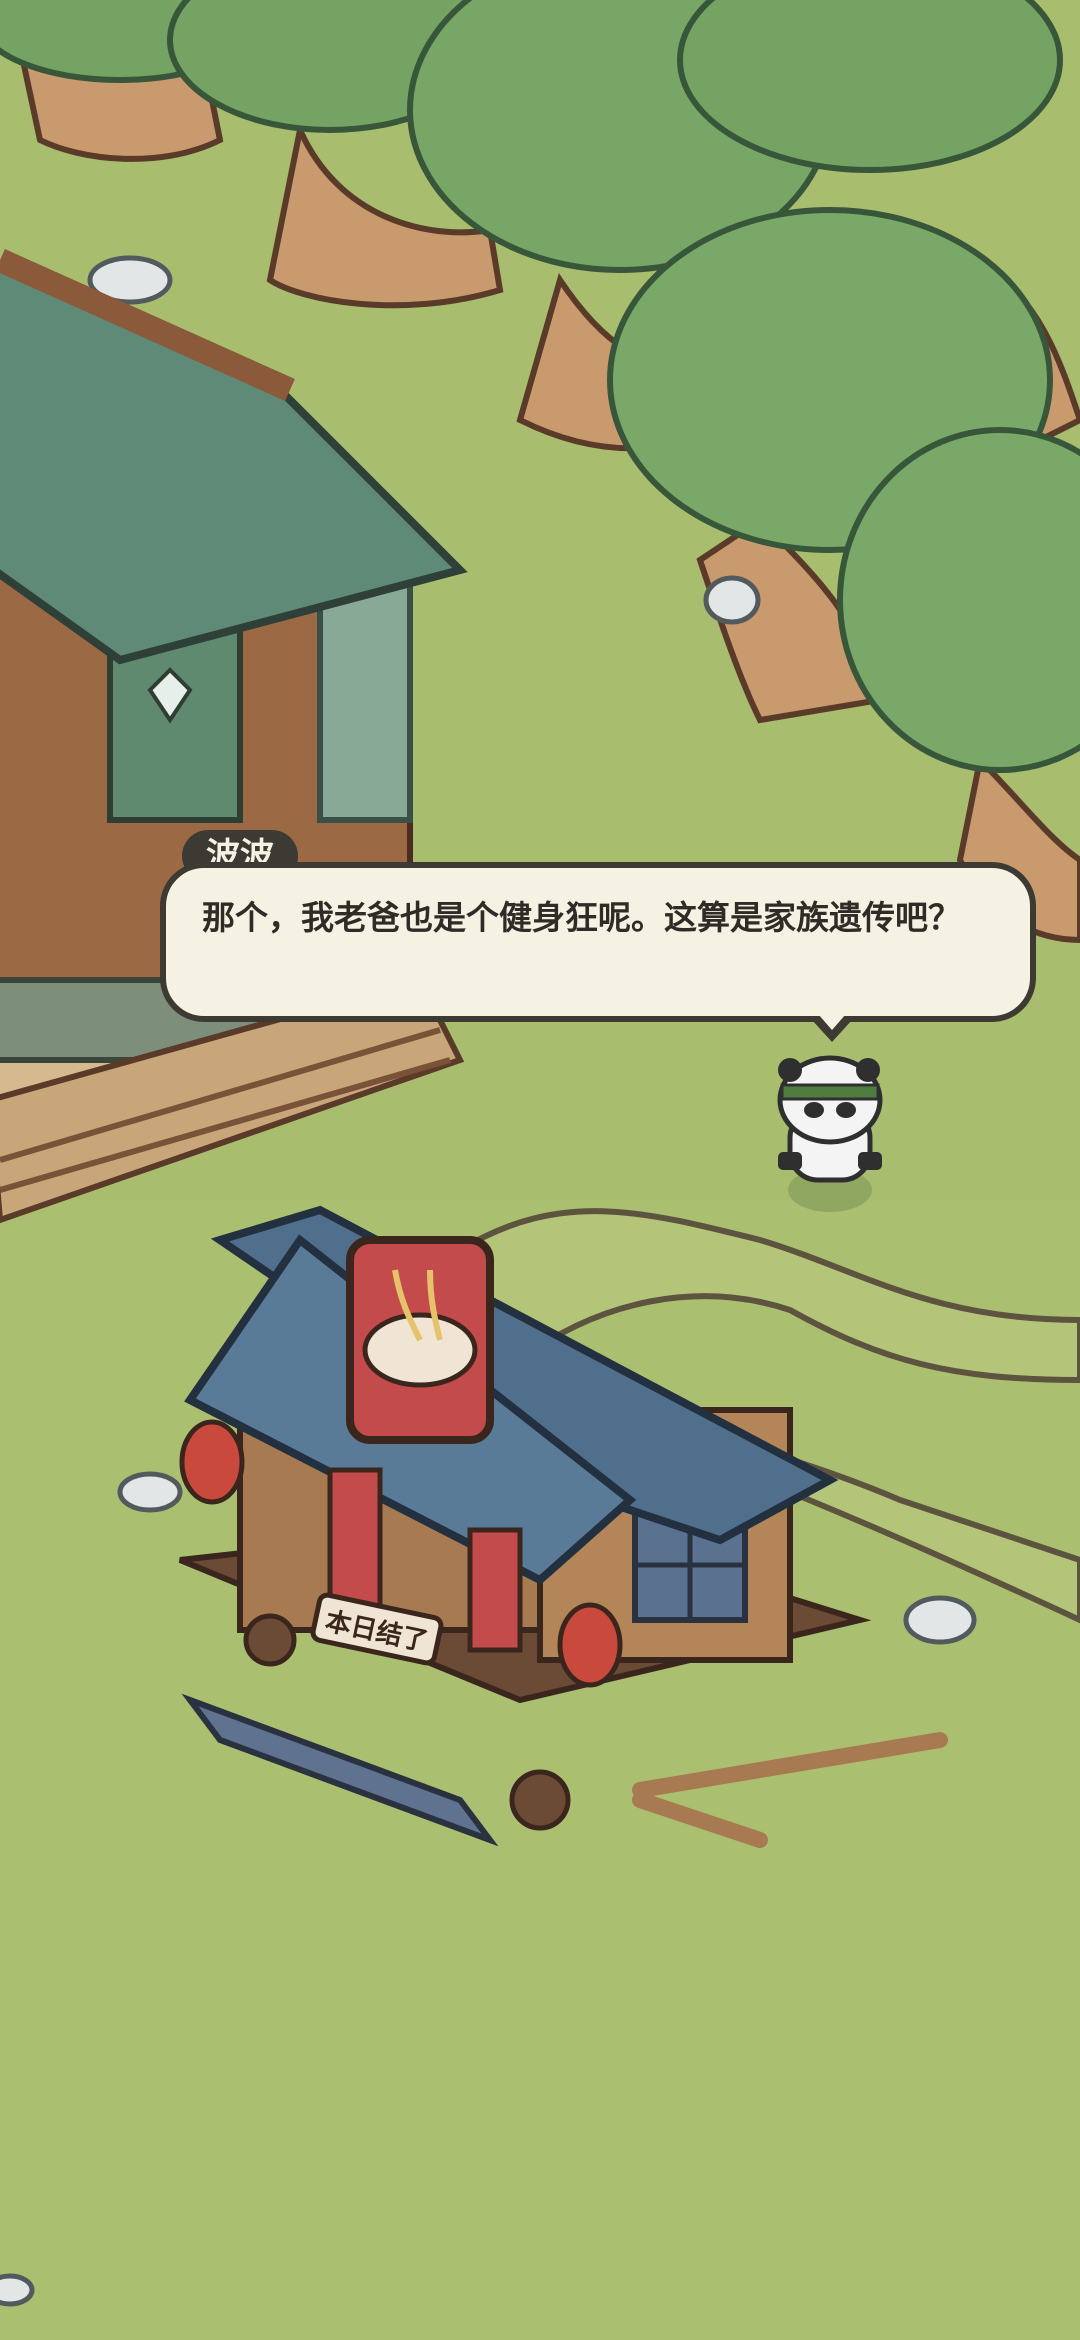 This screenshot has width=1080, height=2340. I want to click on dialog-text: 那个，我老爸也是个健身狂呢。这算是家族遗传吧？, so click(581, 917).